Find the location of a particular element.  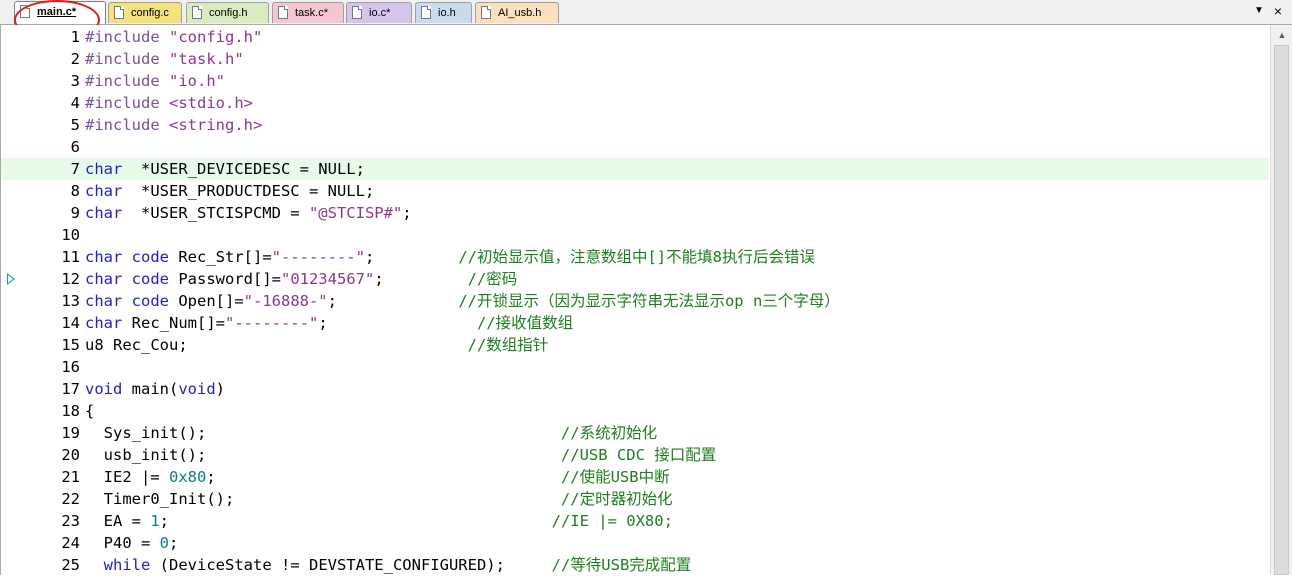

code-line: 9 char *USER_STCISPCMD = "@STCISP#"; is located at coordinates (635, 213).